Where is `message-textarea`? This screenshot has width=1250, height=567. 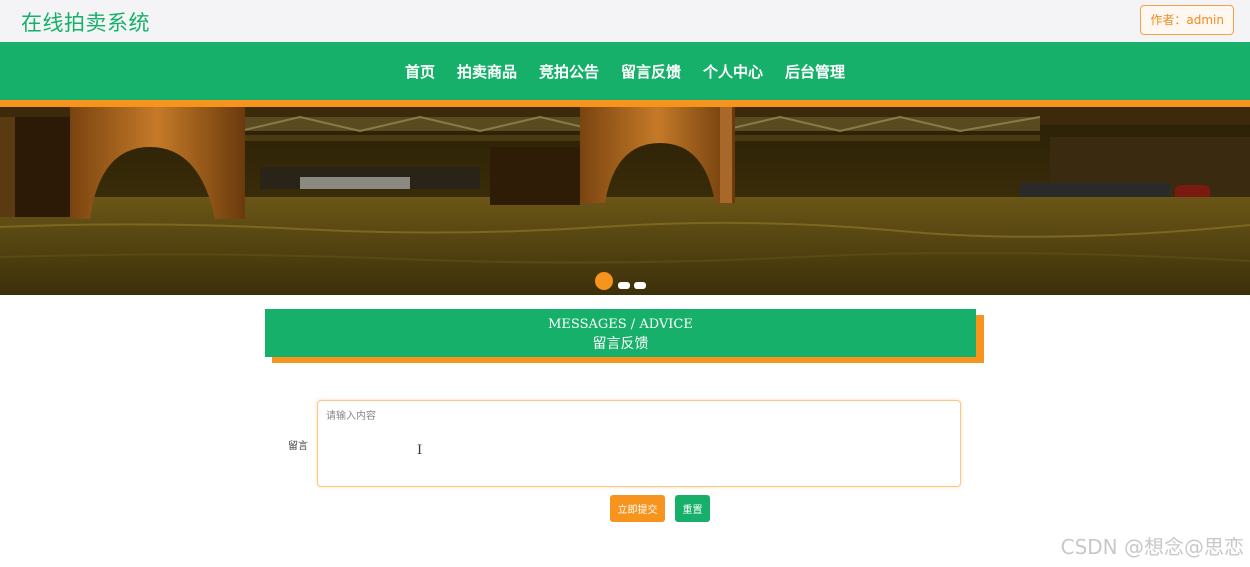
message-textarea is located at coordinates (639, 443).